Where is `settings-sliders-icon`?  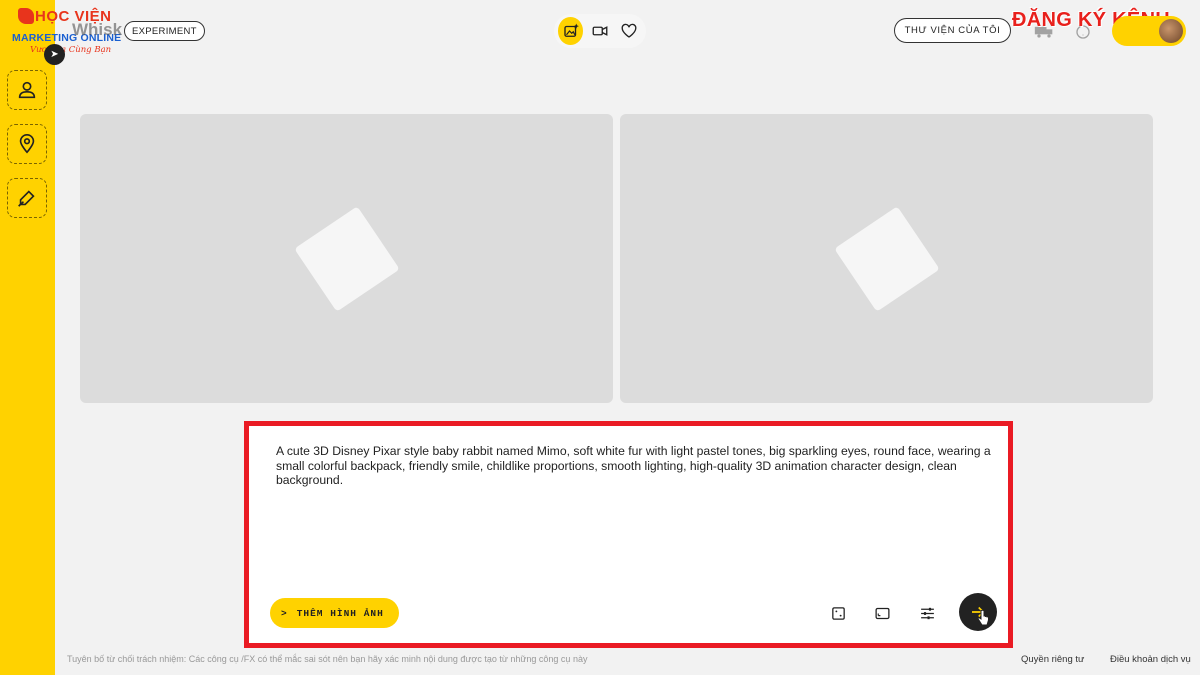
settings-sliders-icon is located at coordinates (927, 613).